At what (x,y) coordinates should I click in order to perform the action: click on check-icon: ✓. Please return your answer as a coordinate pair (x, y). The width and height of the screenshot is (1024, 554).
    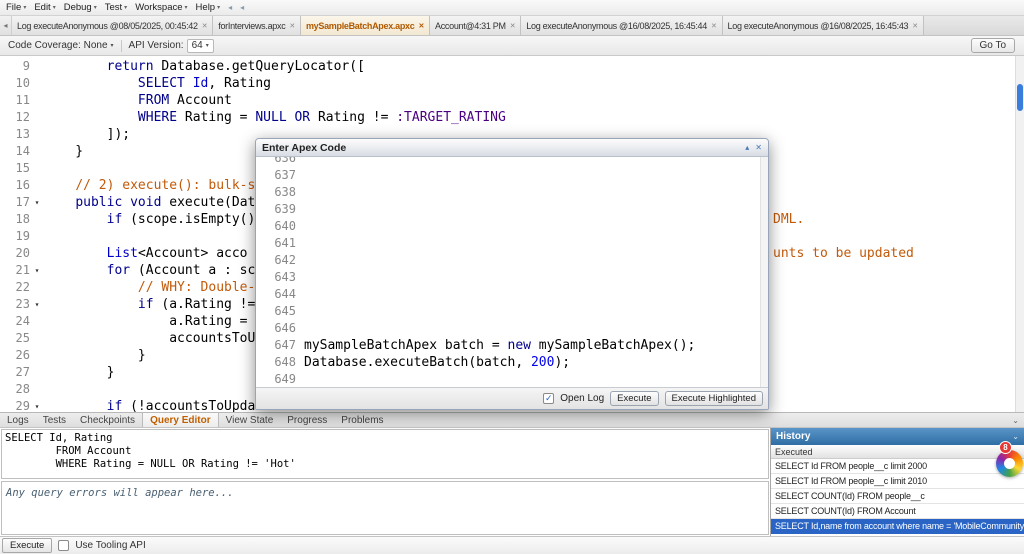
    Looking at the image, I should click on (548, 398).